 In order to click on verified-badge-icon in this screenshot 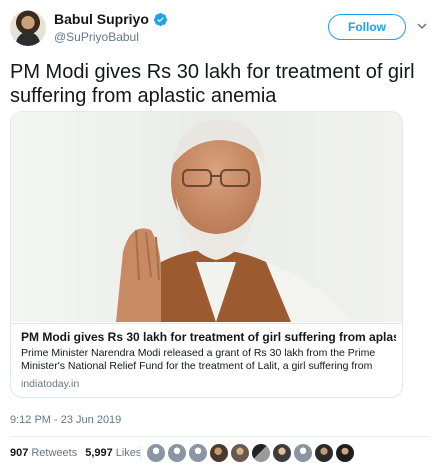, I will do `click(160, 19)`.